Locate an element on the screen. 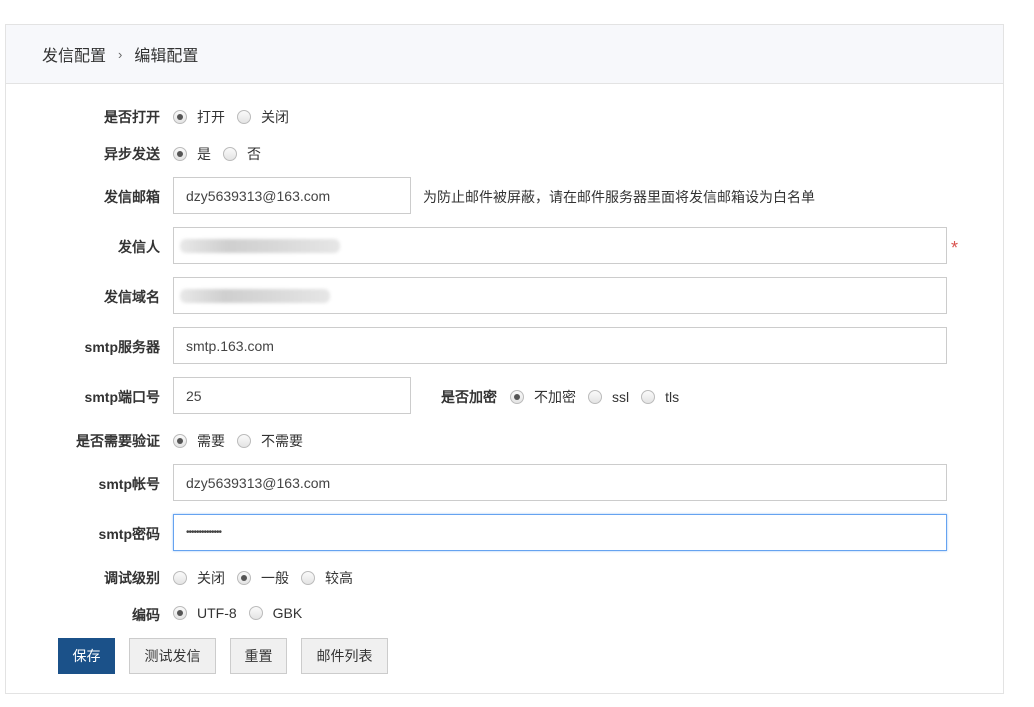 This screenshot has width=1034, height=707. debug-level-radio-group: 关闭 一般 较高 is located at coordinates (269, 578).